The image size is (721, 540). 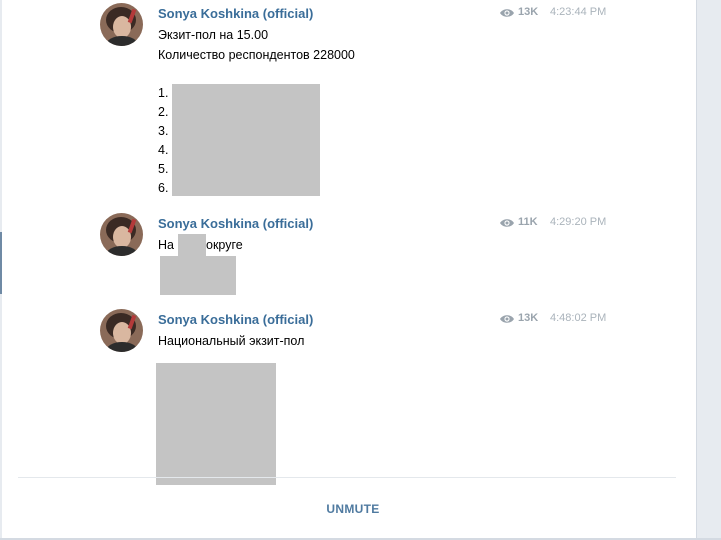 I want to click on redacted-photo, so click(x=216, y=424).